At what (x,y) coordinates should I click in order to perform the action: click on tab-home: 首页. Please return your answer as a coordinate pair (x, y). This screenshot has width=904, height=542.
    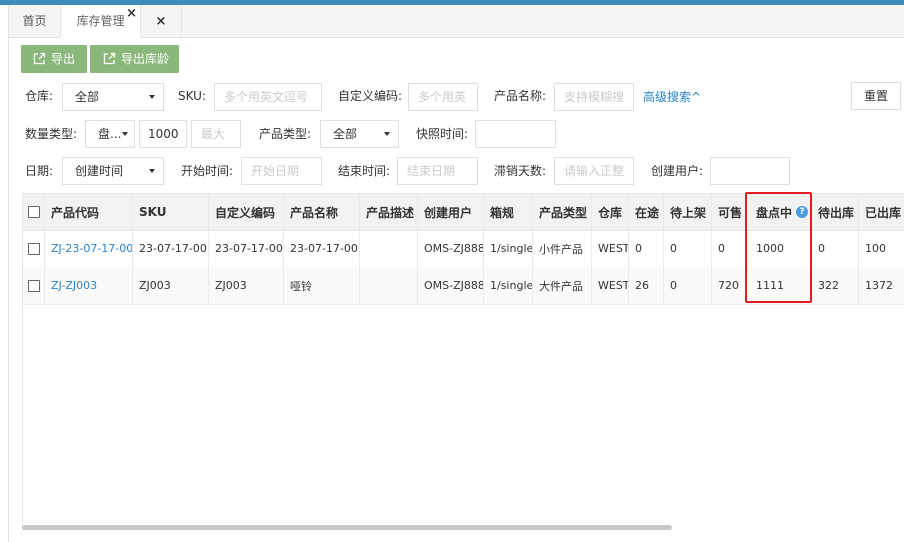
    Looking at the image, I should click on (35, 21).